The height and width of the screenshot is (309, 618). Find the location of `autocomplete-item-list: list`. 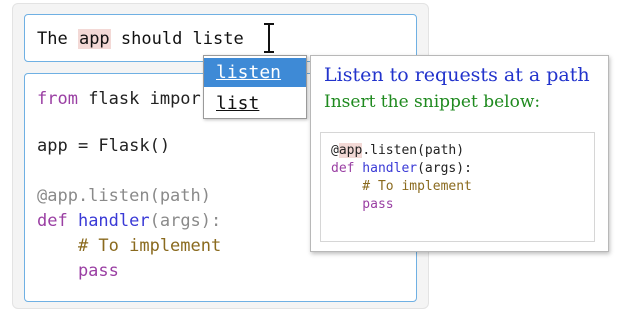

autocomplete-item-list: list is located at coordinates (255, 103).